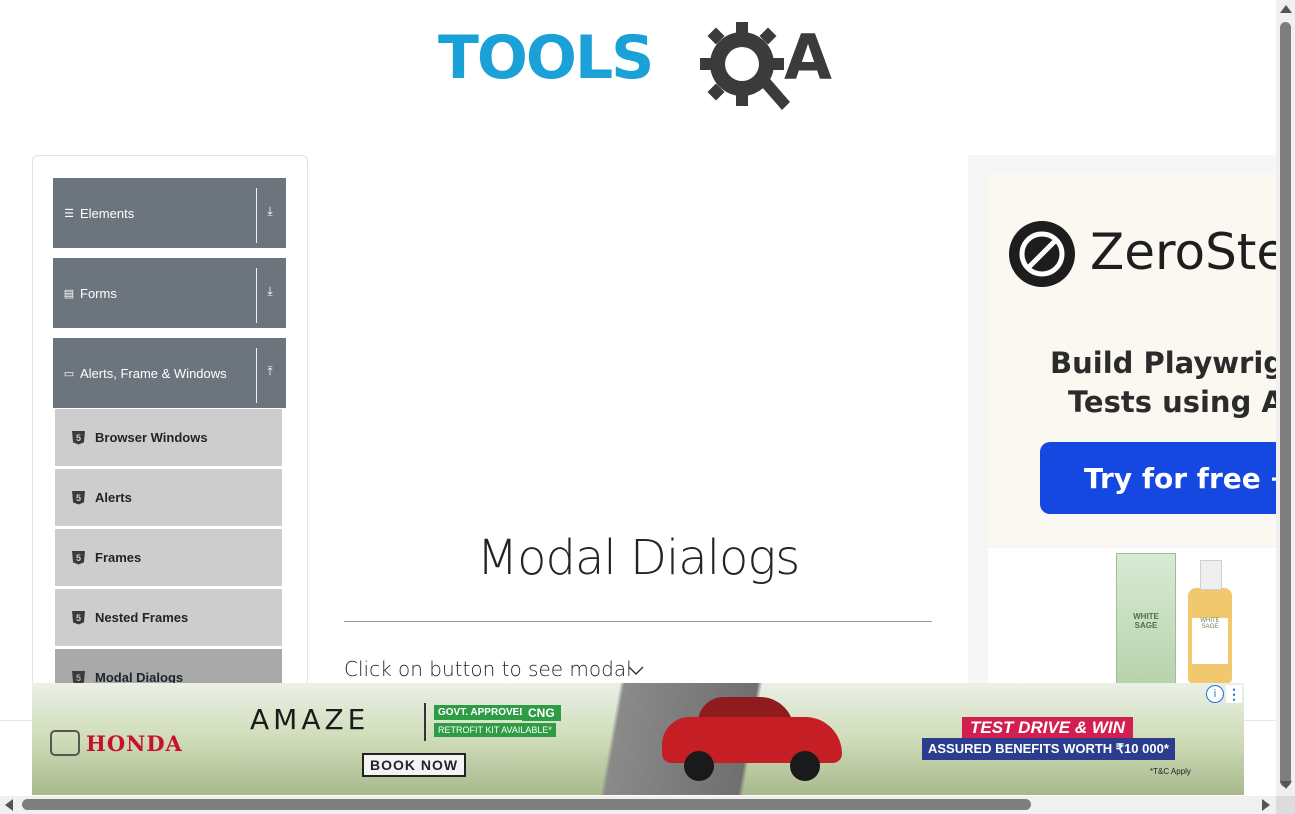  What do you see at coordinates (482, 712) in the screenshot?
I see `govt-approved-badge: GOVT. APPROVED` at bounding box center [482, 712].